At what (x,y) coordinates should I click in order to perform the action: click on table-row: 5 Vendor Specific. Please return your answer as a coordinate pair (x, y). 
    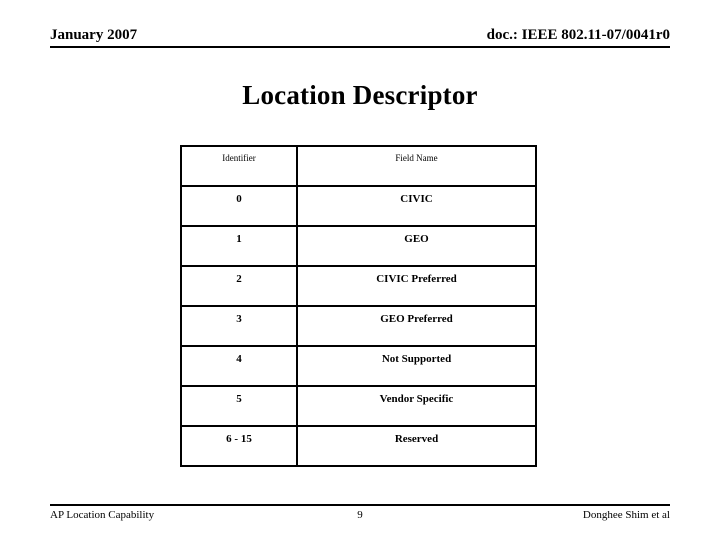
    Looking at the image, I should click on (358, 406).